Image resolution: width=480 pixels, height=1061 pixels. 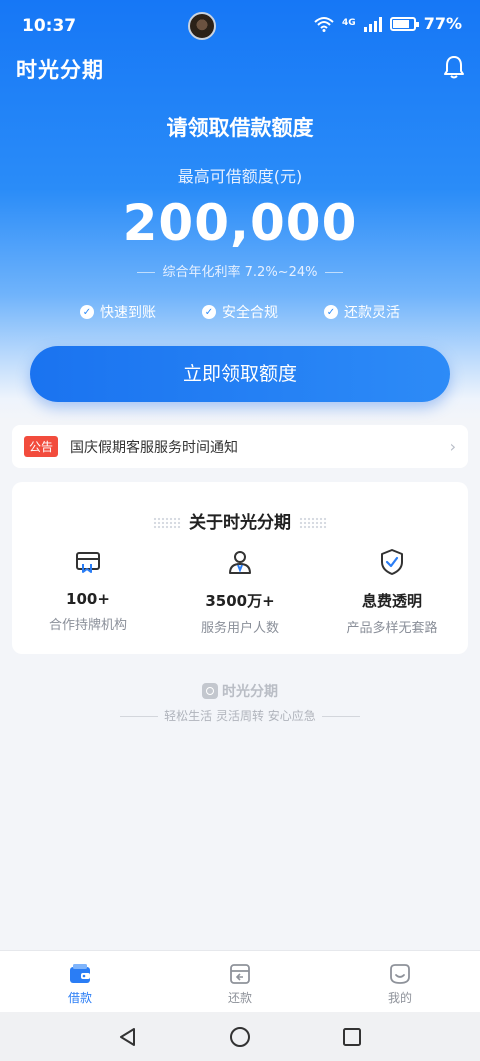 I want to click on stat-item: 3500万+ 服务用户人数, so click(x=240, y=592).